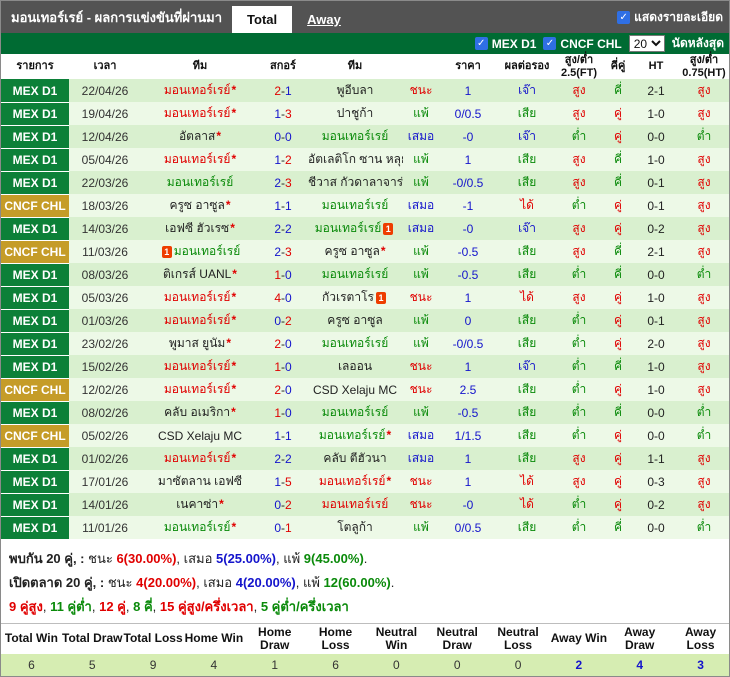 Image resolution: width=730 pixels, height=677 pixels. I want to click on stats-value: 0, so click(457, 665).